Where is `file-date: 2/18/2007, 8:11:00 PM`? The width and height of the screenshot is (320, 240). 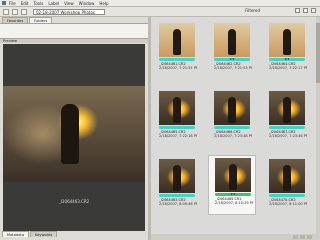
file-date: 2/18/2007, 8:11:00 PM is located at coordinates (288, 204).